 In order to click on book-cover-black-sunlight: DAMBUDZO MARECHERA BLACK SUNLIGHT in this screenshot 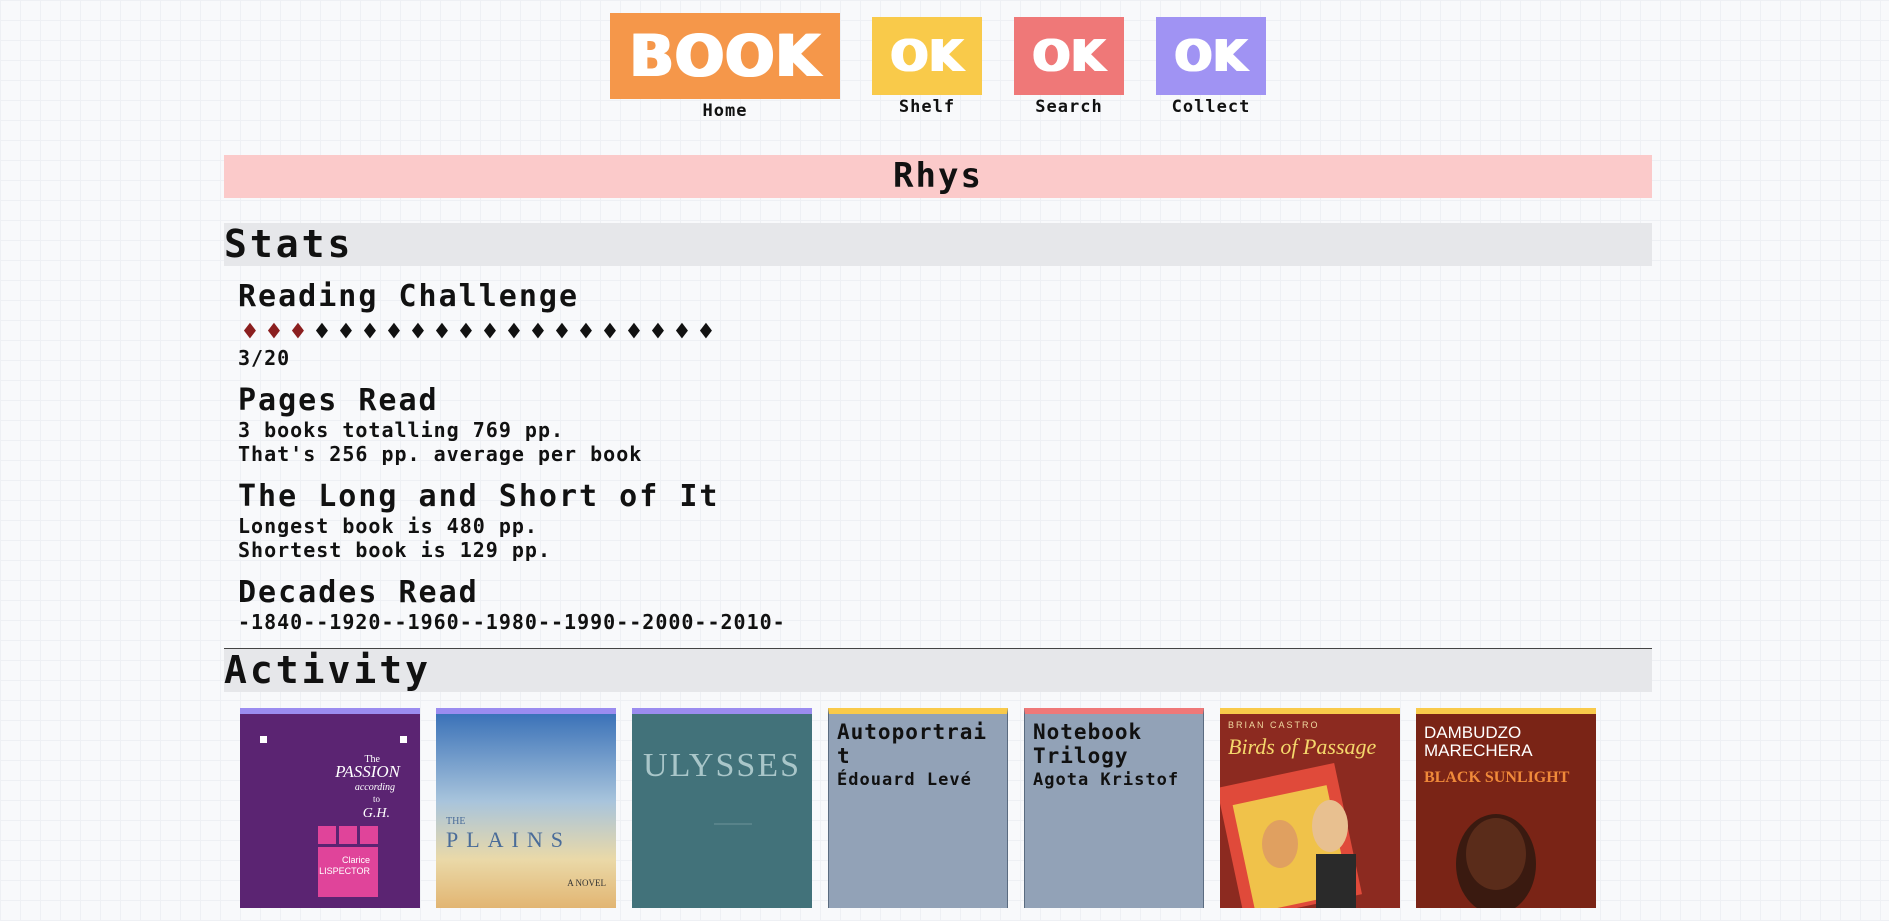, I will do `click(1506, 808)`.